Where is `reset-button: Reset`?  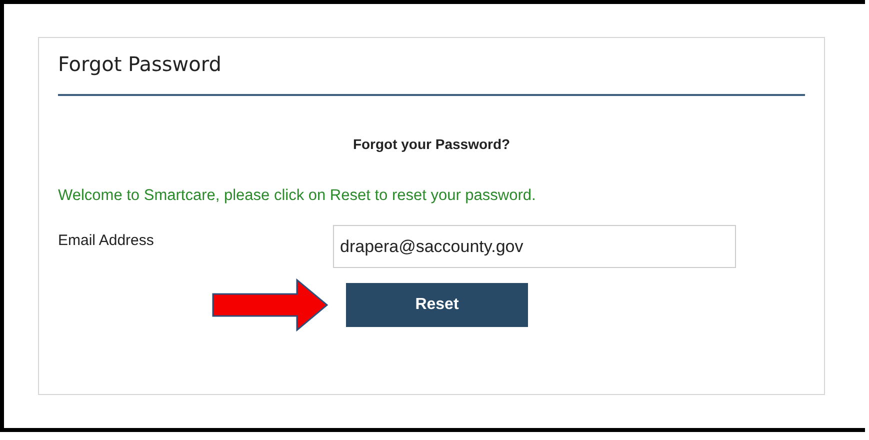
reset-button: Reset is located at coordinates (437, 305).